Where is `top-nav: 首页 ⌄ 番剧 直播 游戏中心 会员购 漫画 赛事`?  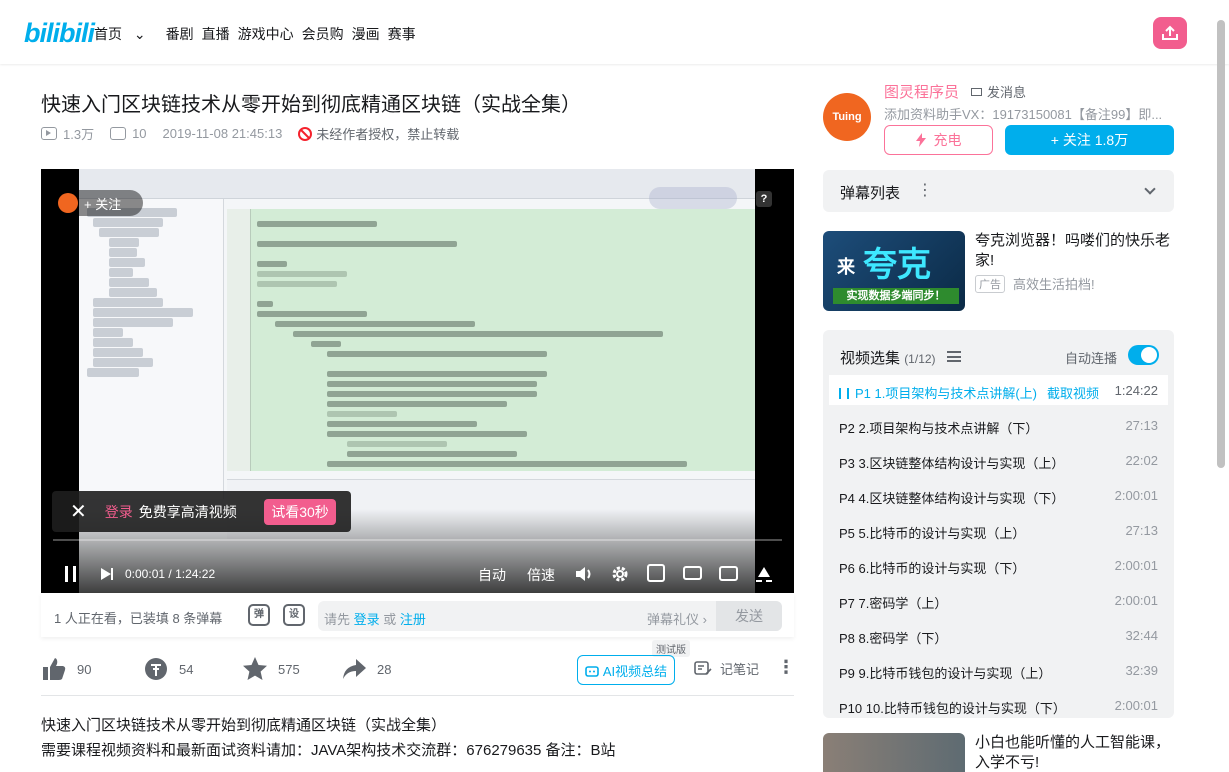 top-nav: 首页 ⌄ 番剧 直播 游戏中心 会员购 漫画 赛事 is located at coordinates (259, 34).